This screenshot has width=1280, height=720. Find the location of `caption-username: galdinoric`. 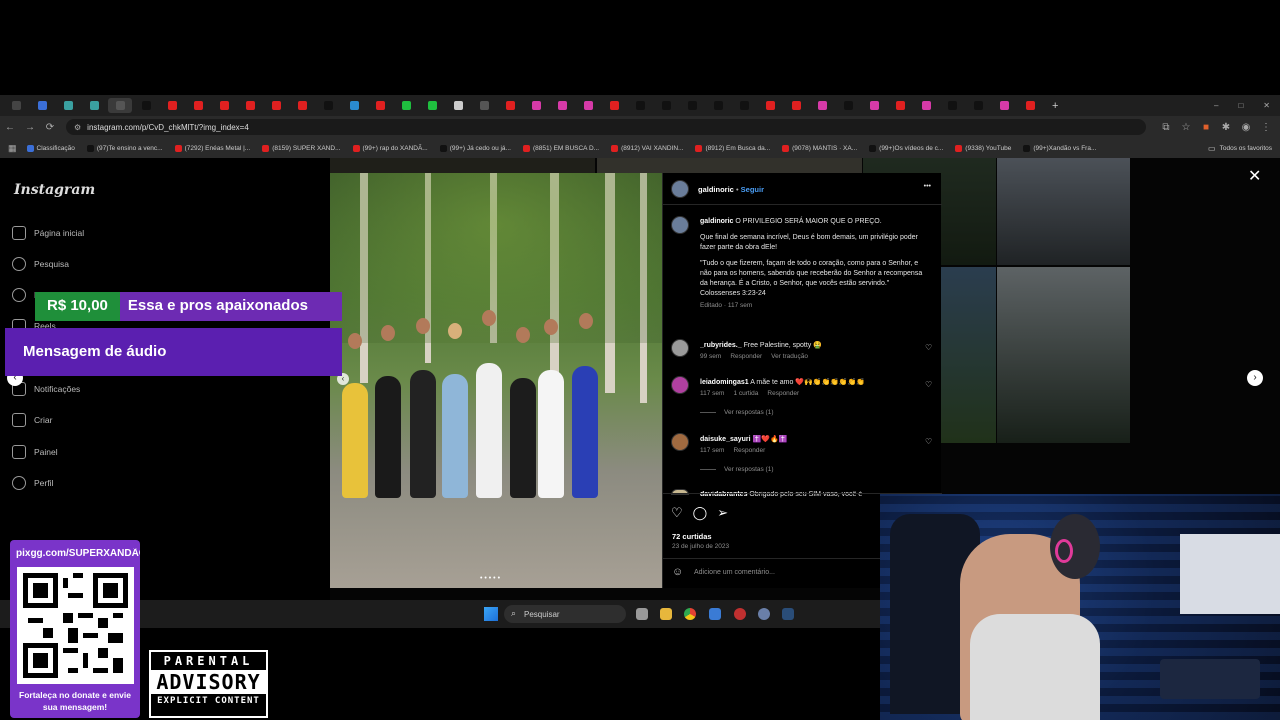

caption-username: galdinoric is located at coordinates (716, 221).